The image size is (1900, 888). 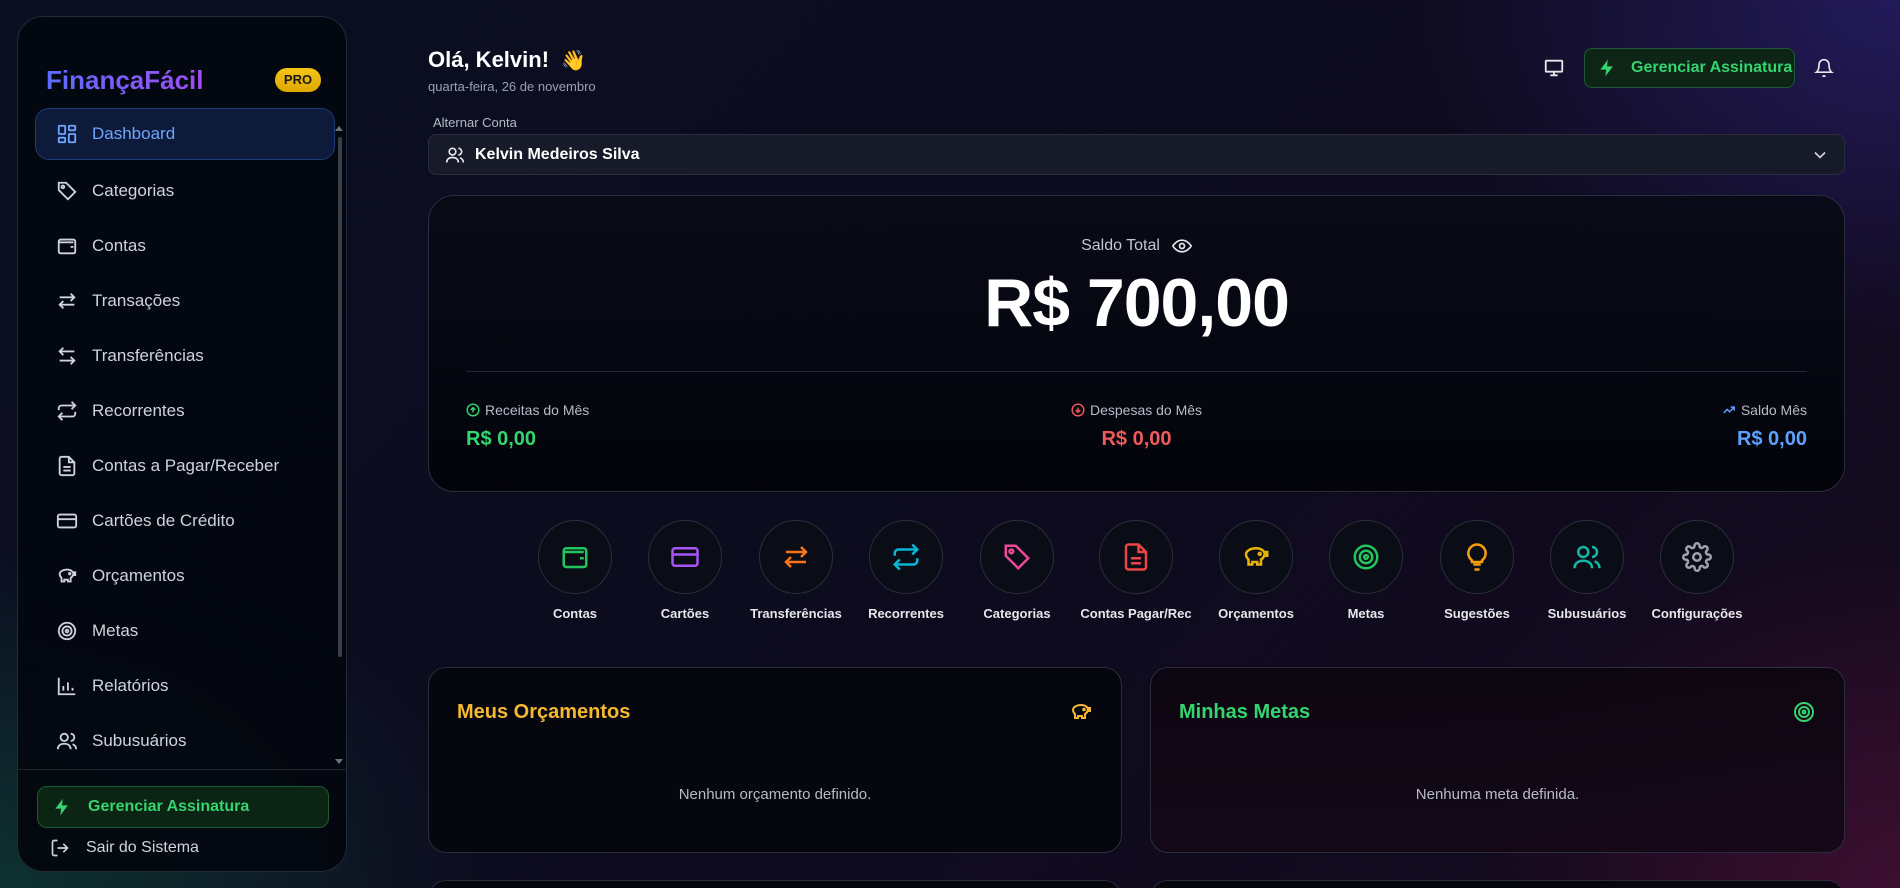 I want to click on quick-action-recorrentes: Recorrentes, so click(x=906, y=570).